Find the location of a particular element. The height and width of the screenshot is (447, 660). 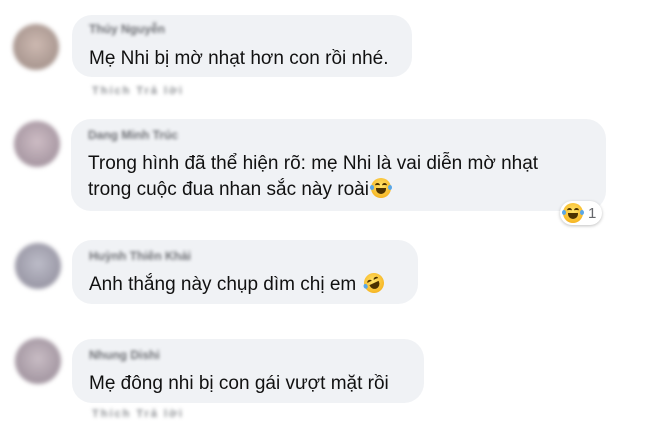

rolling-on-floor-laughing-emoji is located at coordinates (373, 283).